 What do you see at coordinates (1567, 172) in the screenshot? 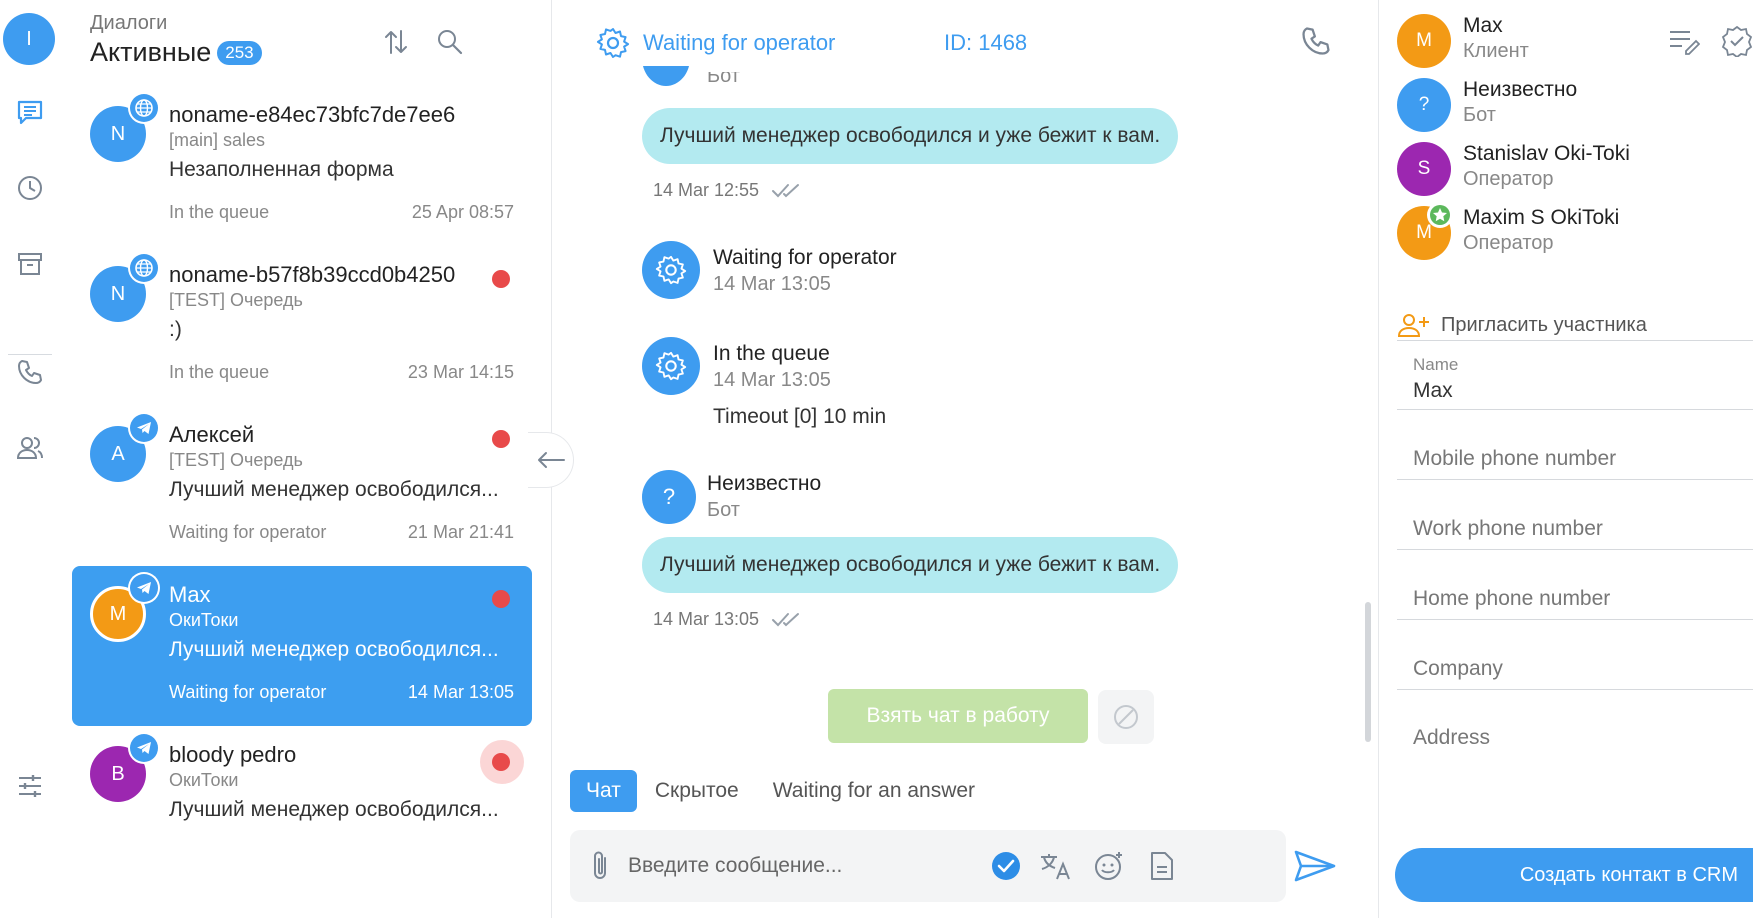
I see `member-item: S Stanislav Oki-Toki Оператор` at bounding box center [1567, 172].